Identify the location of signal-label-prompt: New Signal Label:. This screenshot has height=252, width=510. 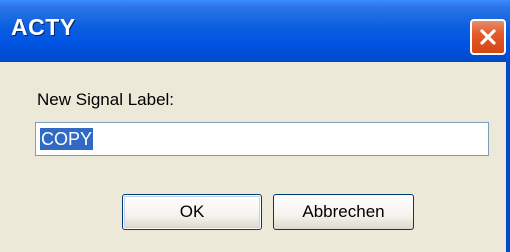
(106, 99).